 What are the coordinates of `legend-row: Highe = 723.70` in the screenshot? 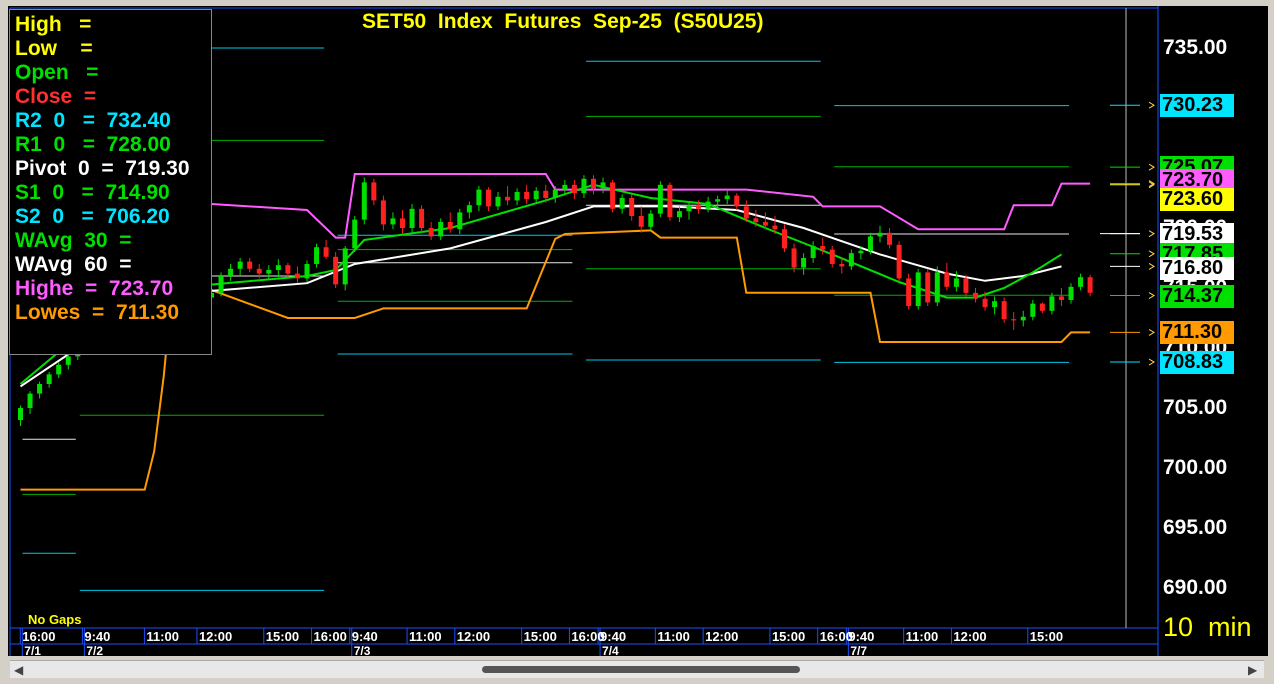 It's located at (94, 288).